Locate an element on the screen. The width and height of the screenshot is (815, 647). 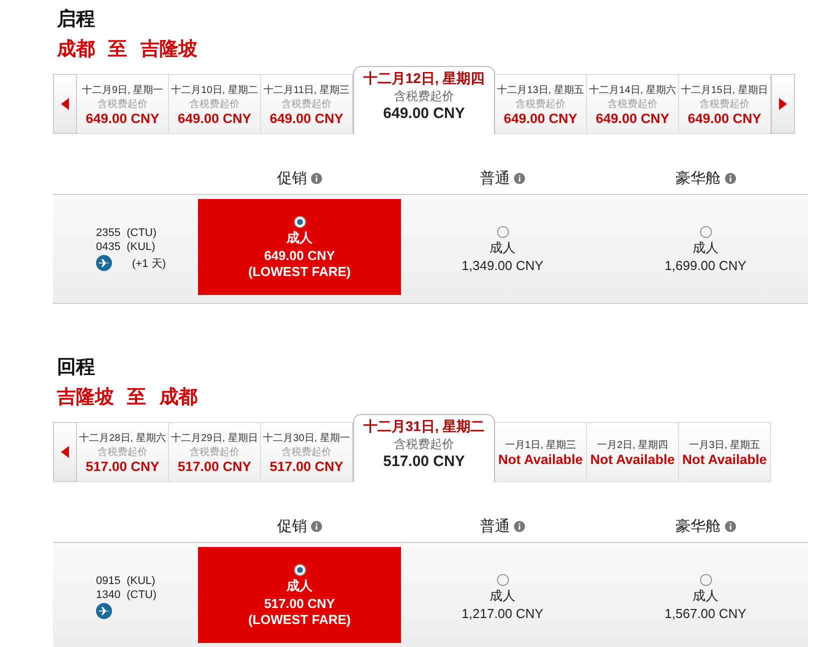
date-label: 一月1日, 星期三 is located at coordinates (540, 445).